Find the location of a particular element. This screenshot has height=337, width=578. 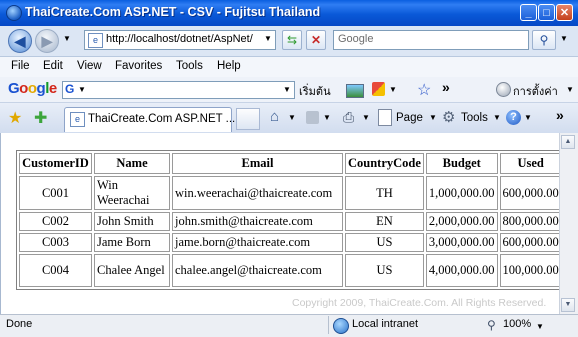

forward-arrow-icon: ▶ is located at coordinates (47, 41).